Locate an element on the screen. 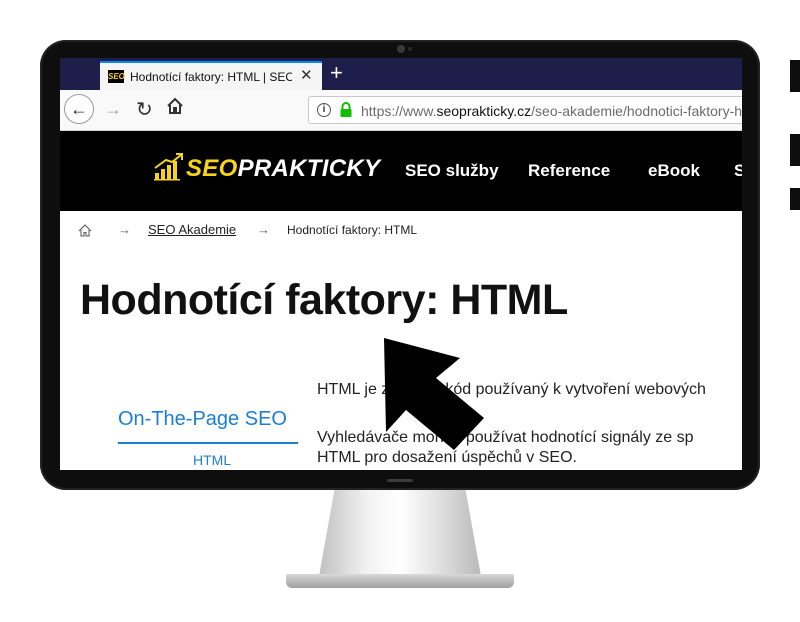 The height and width of the screenshot is (622, 800). monitor-stand-neck is located at coordinates (400, 536).